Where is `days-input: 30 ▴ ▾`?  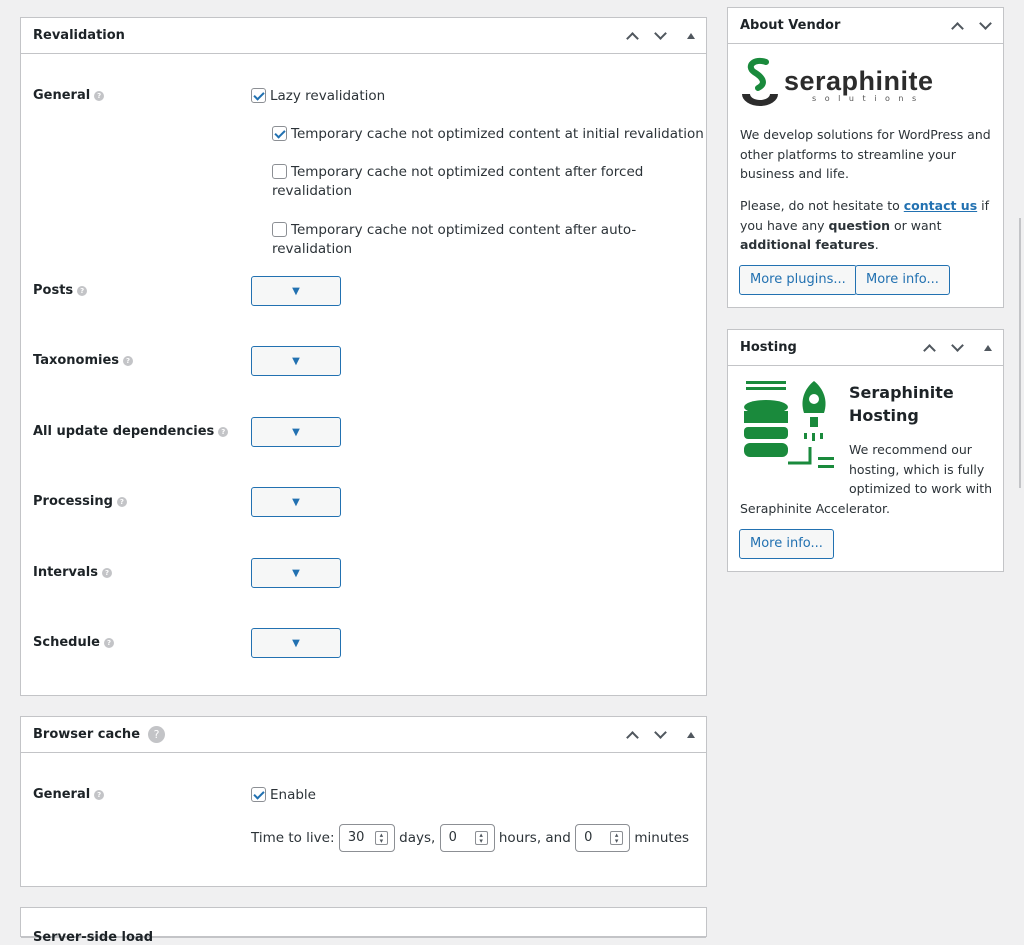 days-input: 30 ▴ ▾ is located at coordinates (366, 838).